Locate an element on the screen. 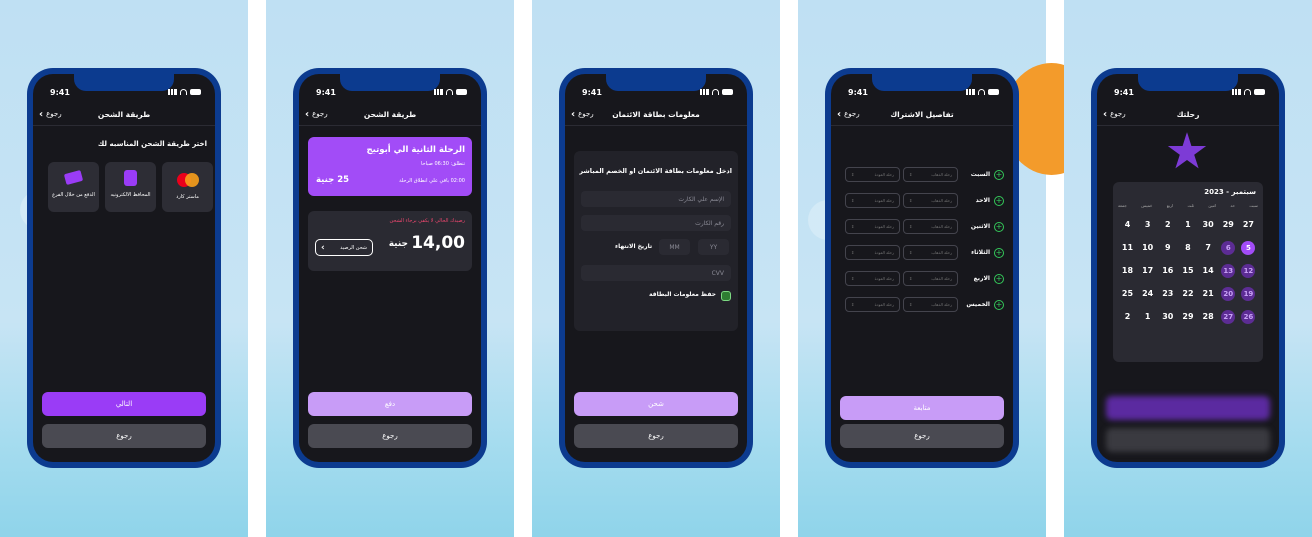 The width and height of the screenshot is (1312, 537). calendar-week: 27 29 30 1 2 3 4 is located at coordinates (1188, 224).